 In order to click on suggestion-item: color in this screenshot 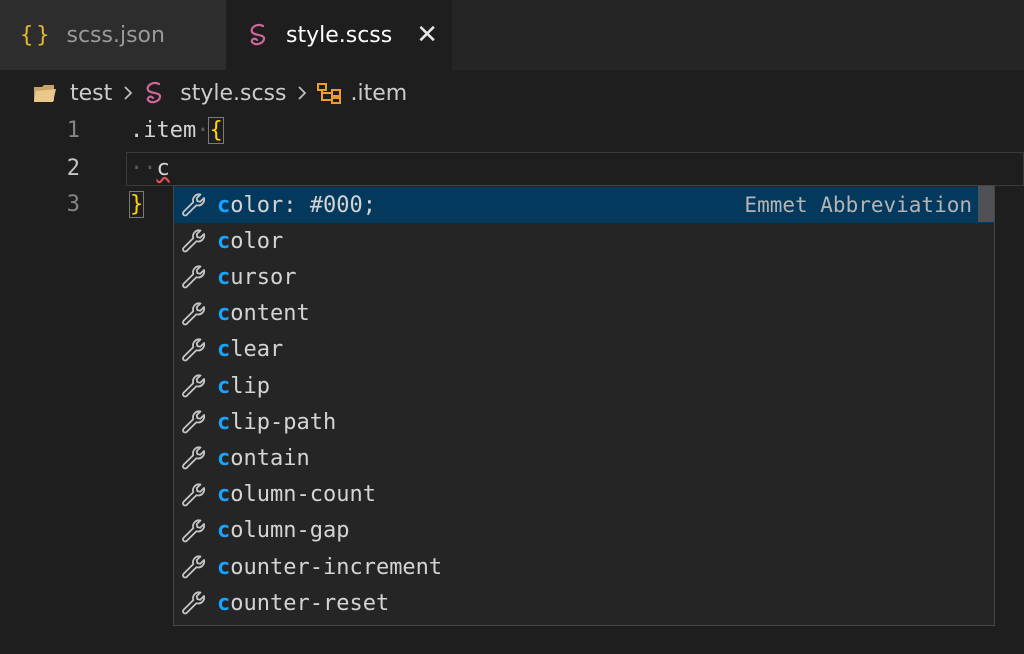, I will do `click(584, 241)`.